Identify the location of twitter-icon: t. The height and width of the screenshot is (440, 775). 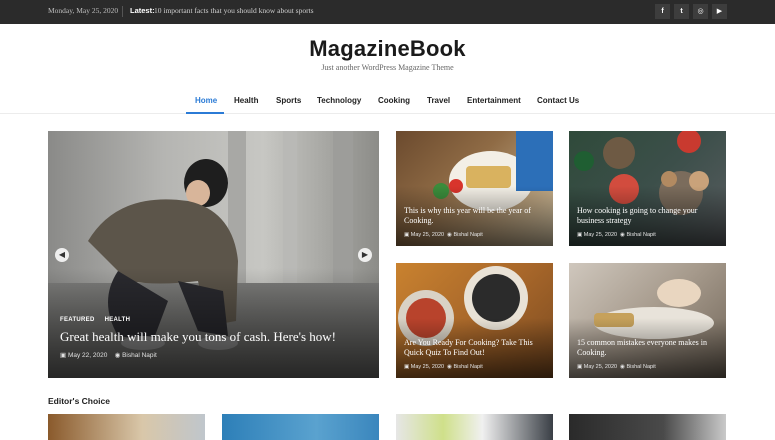
(681, 11).